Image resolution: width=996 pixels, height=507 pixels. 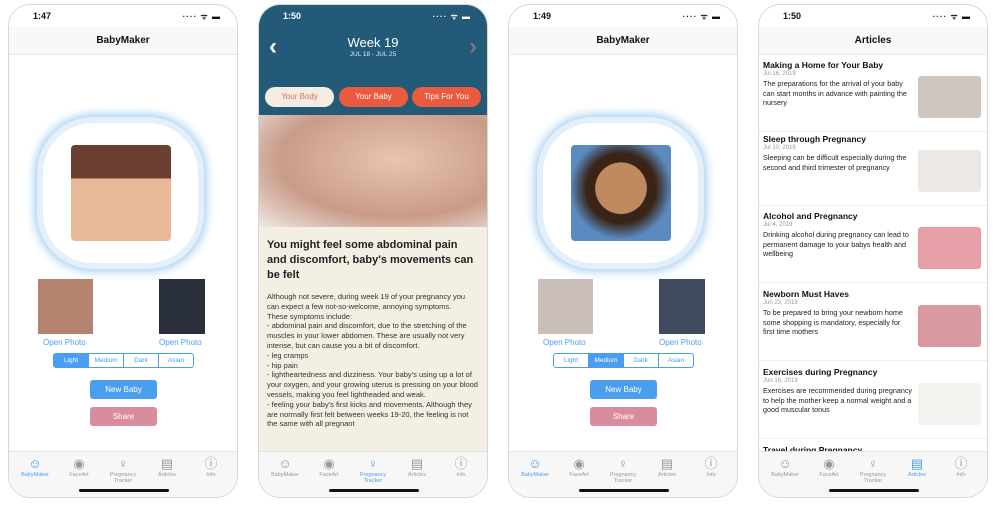 What do you see at coordinates (299, 97) in the screenshot?
I see `tab-pill-0: Your Body` at bounding box center [299, 97].